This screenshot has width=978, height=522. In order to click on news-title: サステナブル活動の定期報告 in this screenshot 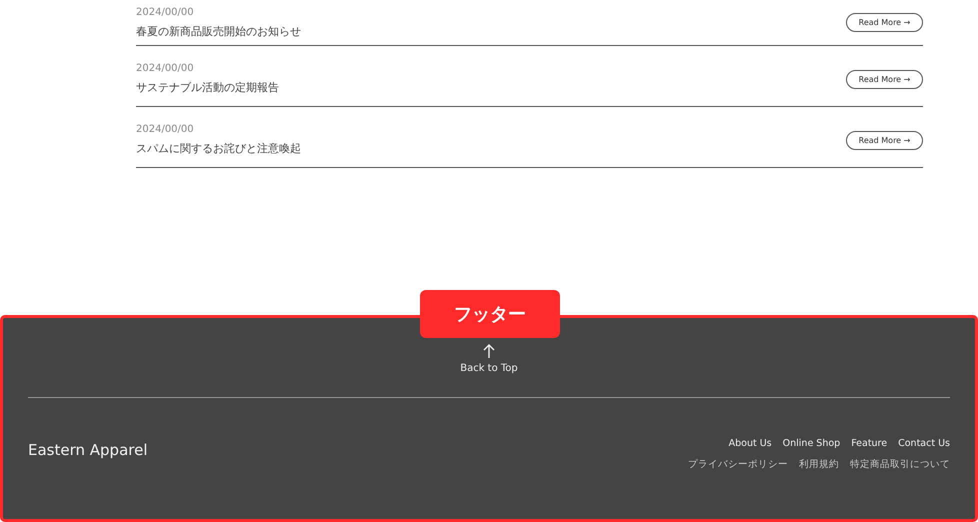, I will do `click(207, 87)`.